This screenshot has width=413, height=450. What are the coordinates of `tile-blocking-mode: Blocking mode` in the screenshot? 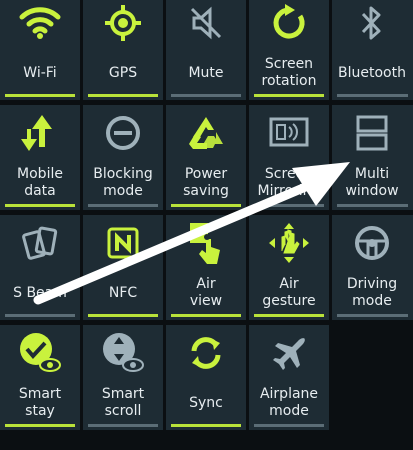 It's located at (123, 157).